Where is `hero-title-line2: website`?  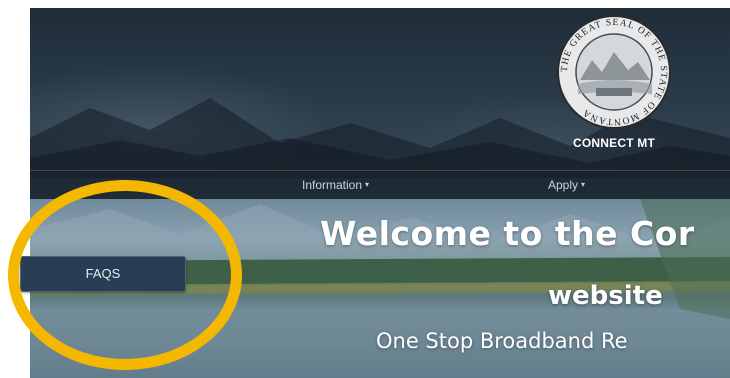
hero-title-line2: website is located at coordinates (605, 296).